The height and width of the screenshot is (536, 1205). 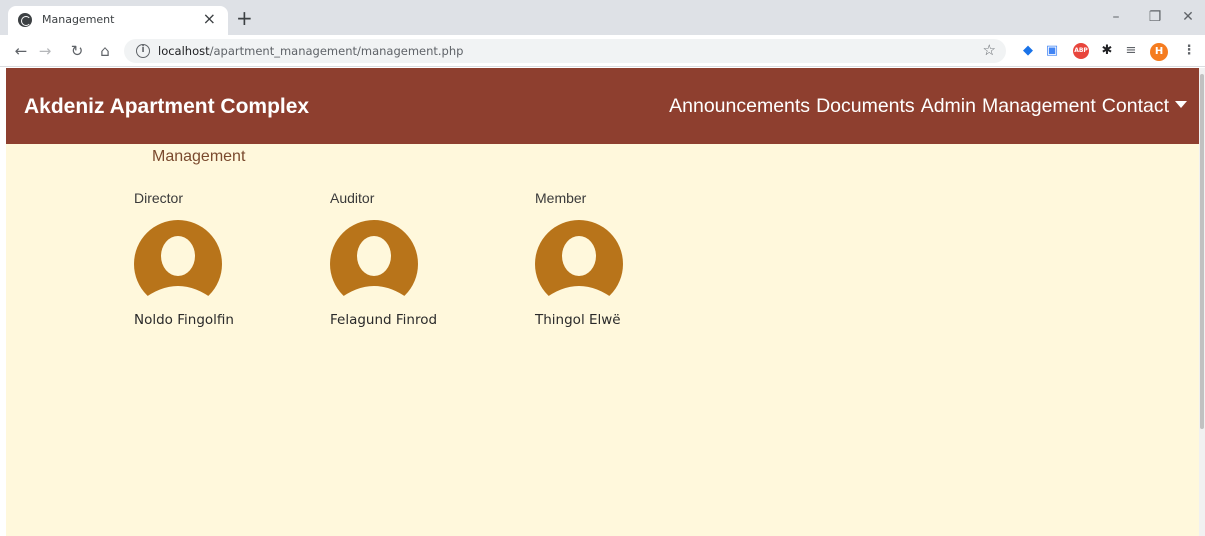 What do you see at coordinates (1131, 51) in the screenshot?
I see `reading-list-icon: ≡` at bounding box center [1131, 51].